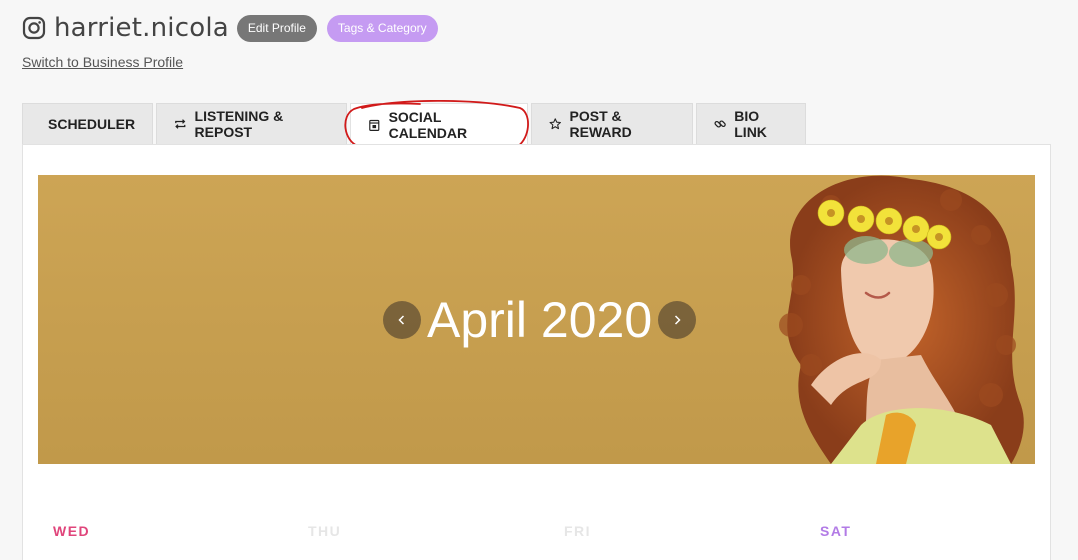  I want to click on weekday-fri: FRI, so click(578, 531).